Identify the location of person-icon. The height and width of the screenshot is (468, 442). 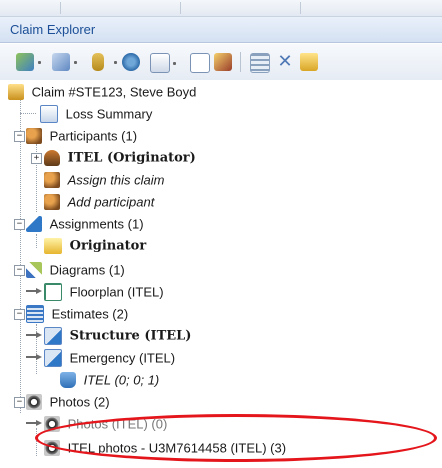
(52, 157).